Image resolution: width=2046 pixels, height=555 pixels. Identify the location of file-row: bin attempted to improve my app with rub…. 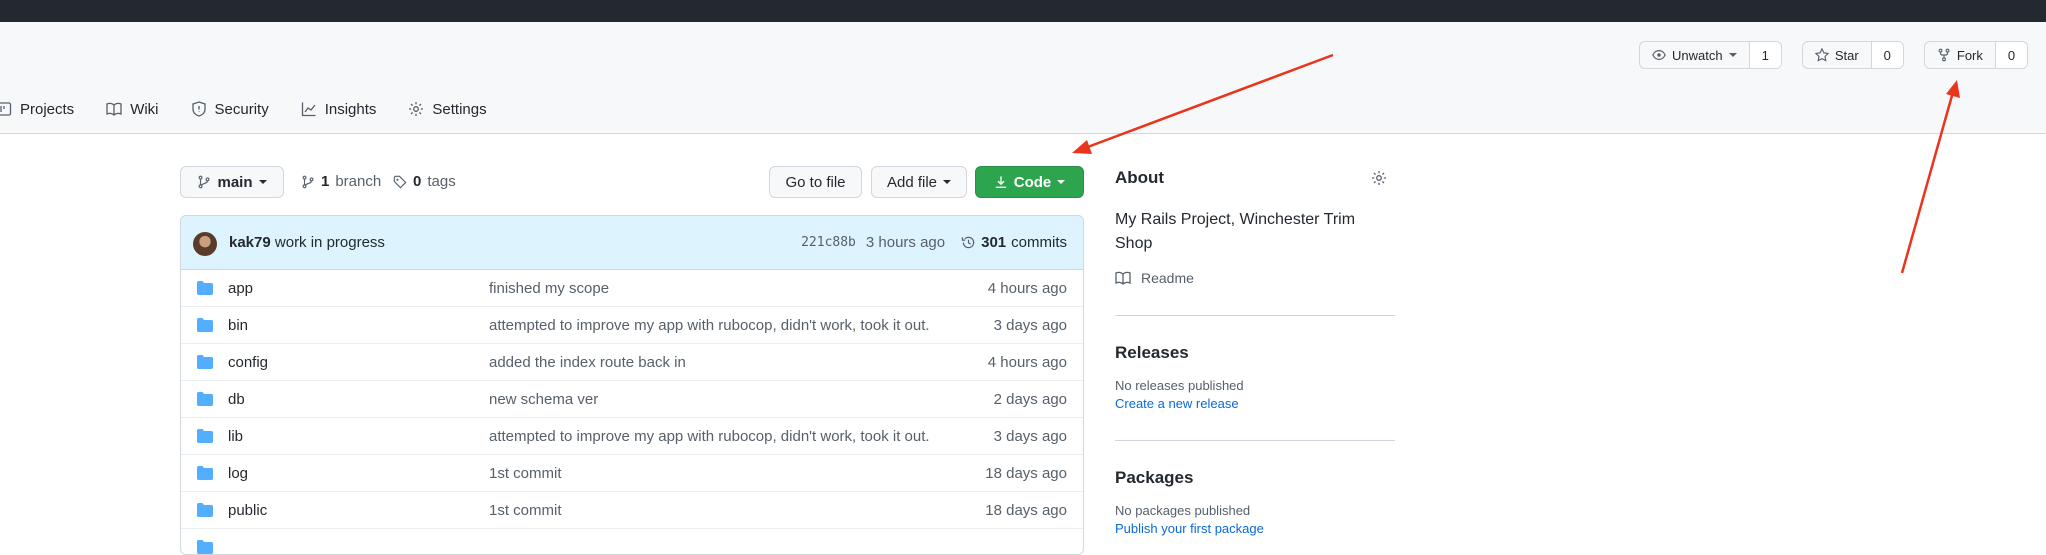
(632, 325).